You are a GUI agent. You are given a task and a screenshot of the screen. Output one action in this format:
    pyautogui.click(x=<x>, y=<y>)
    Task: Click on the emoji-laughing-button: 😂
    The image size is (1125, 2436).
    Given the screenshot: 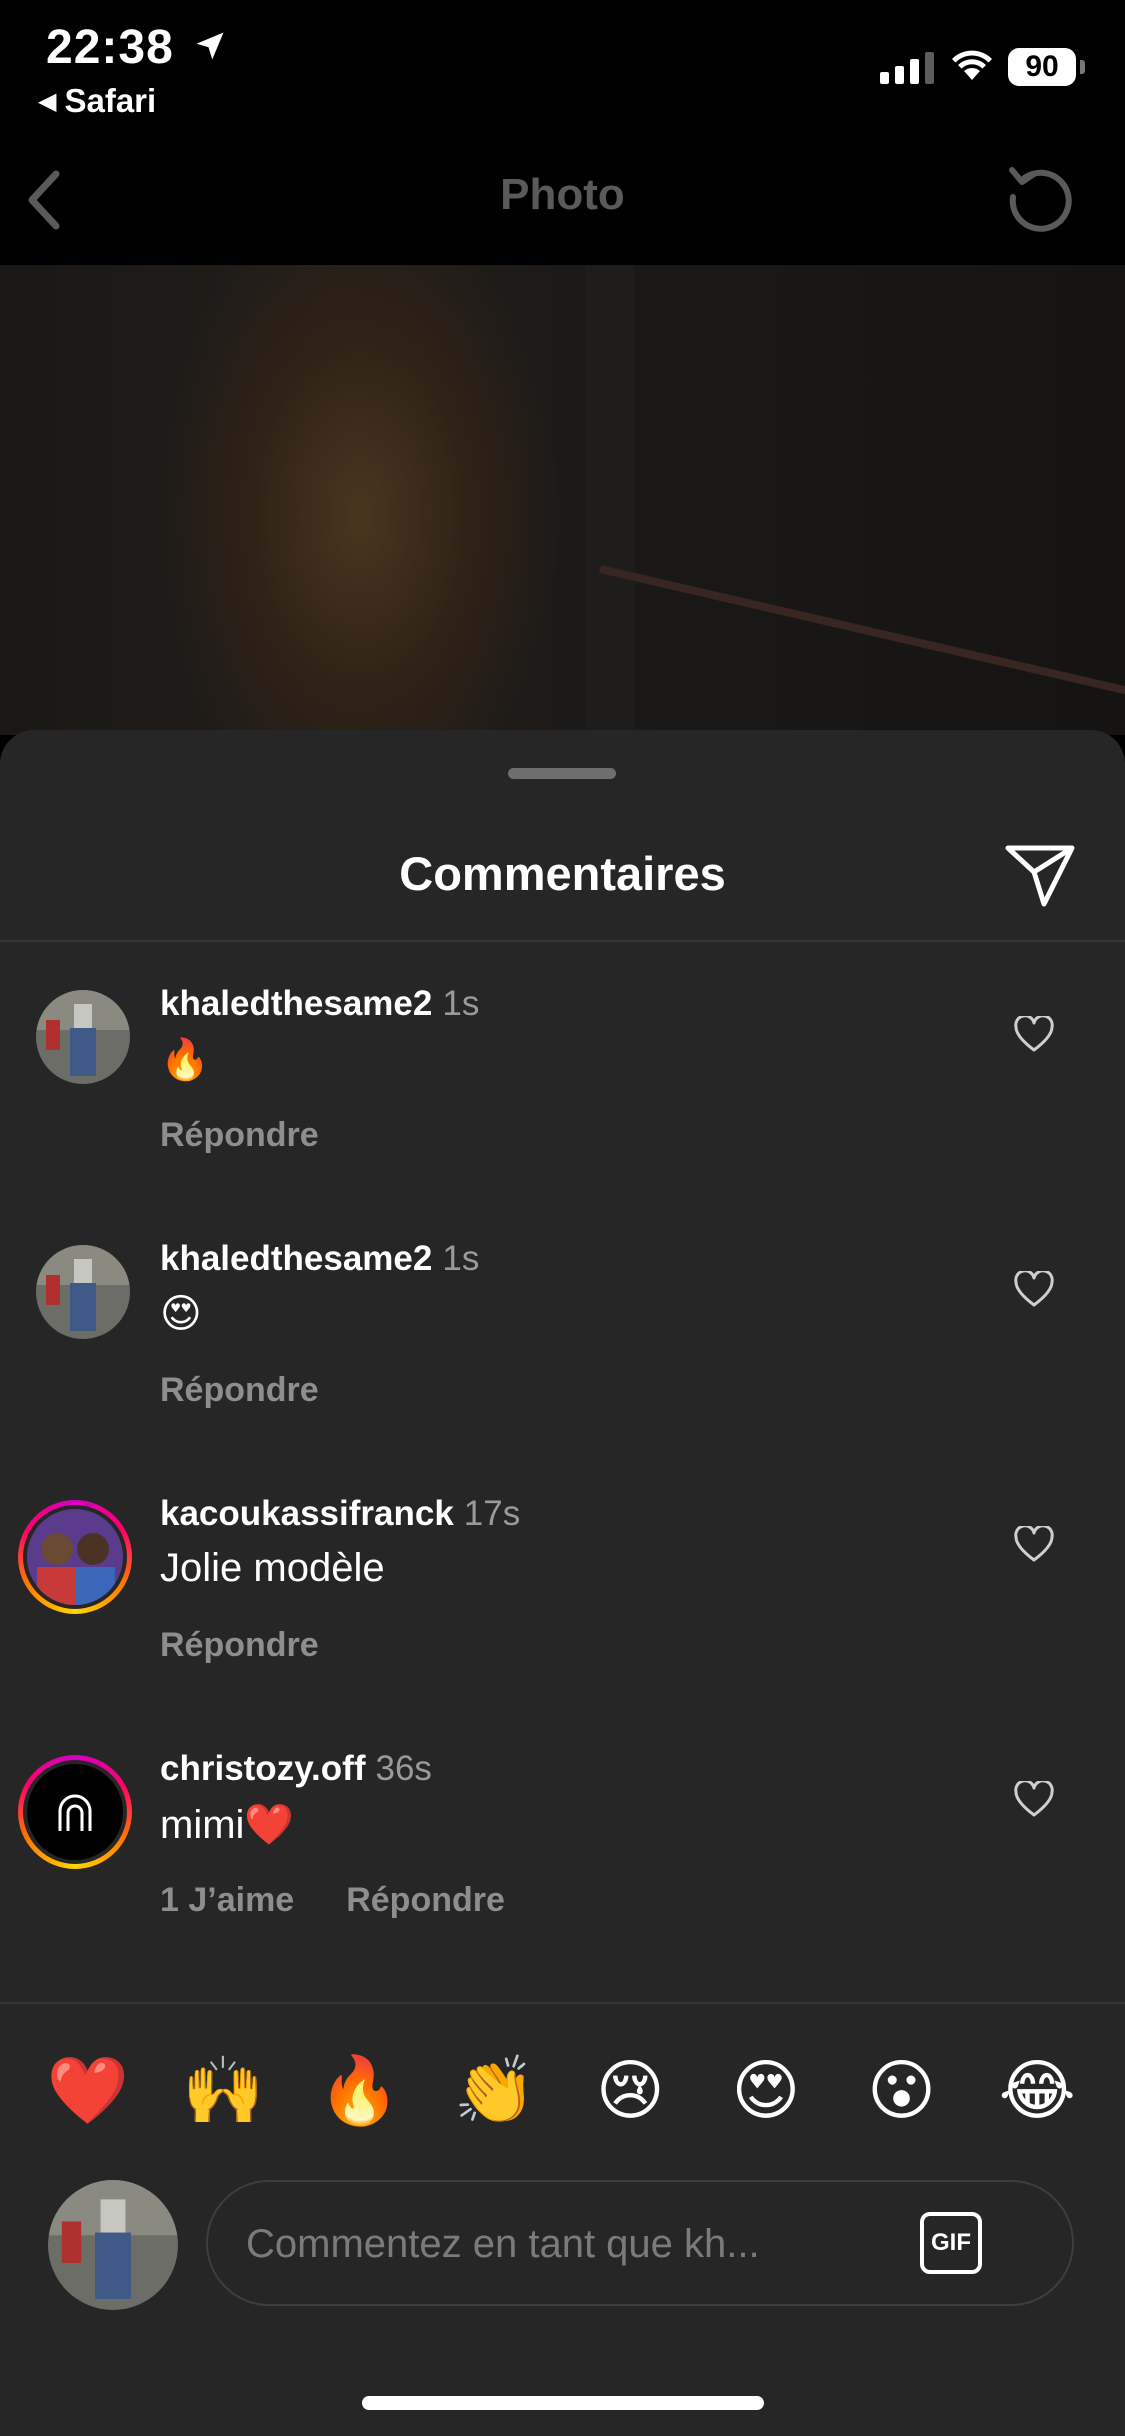 What is the action you would take?
    pyautogui.click(x=1037, y=2090)
    